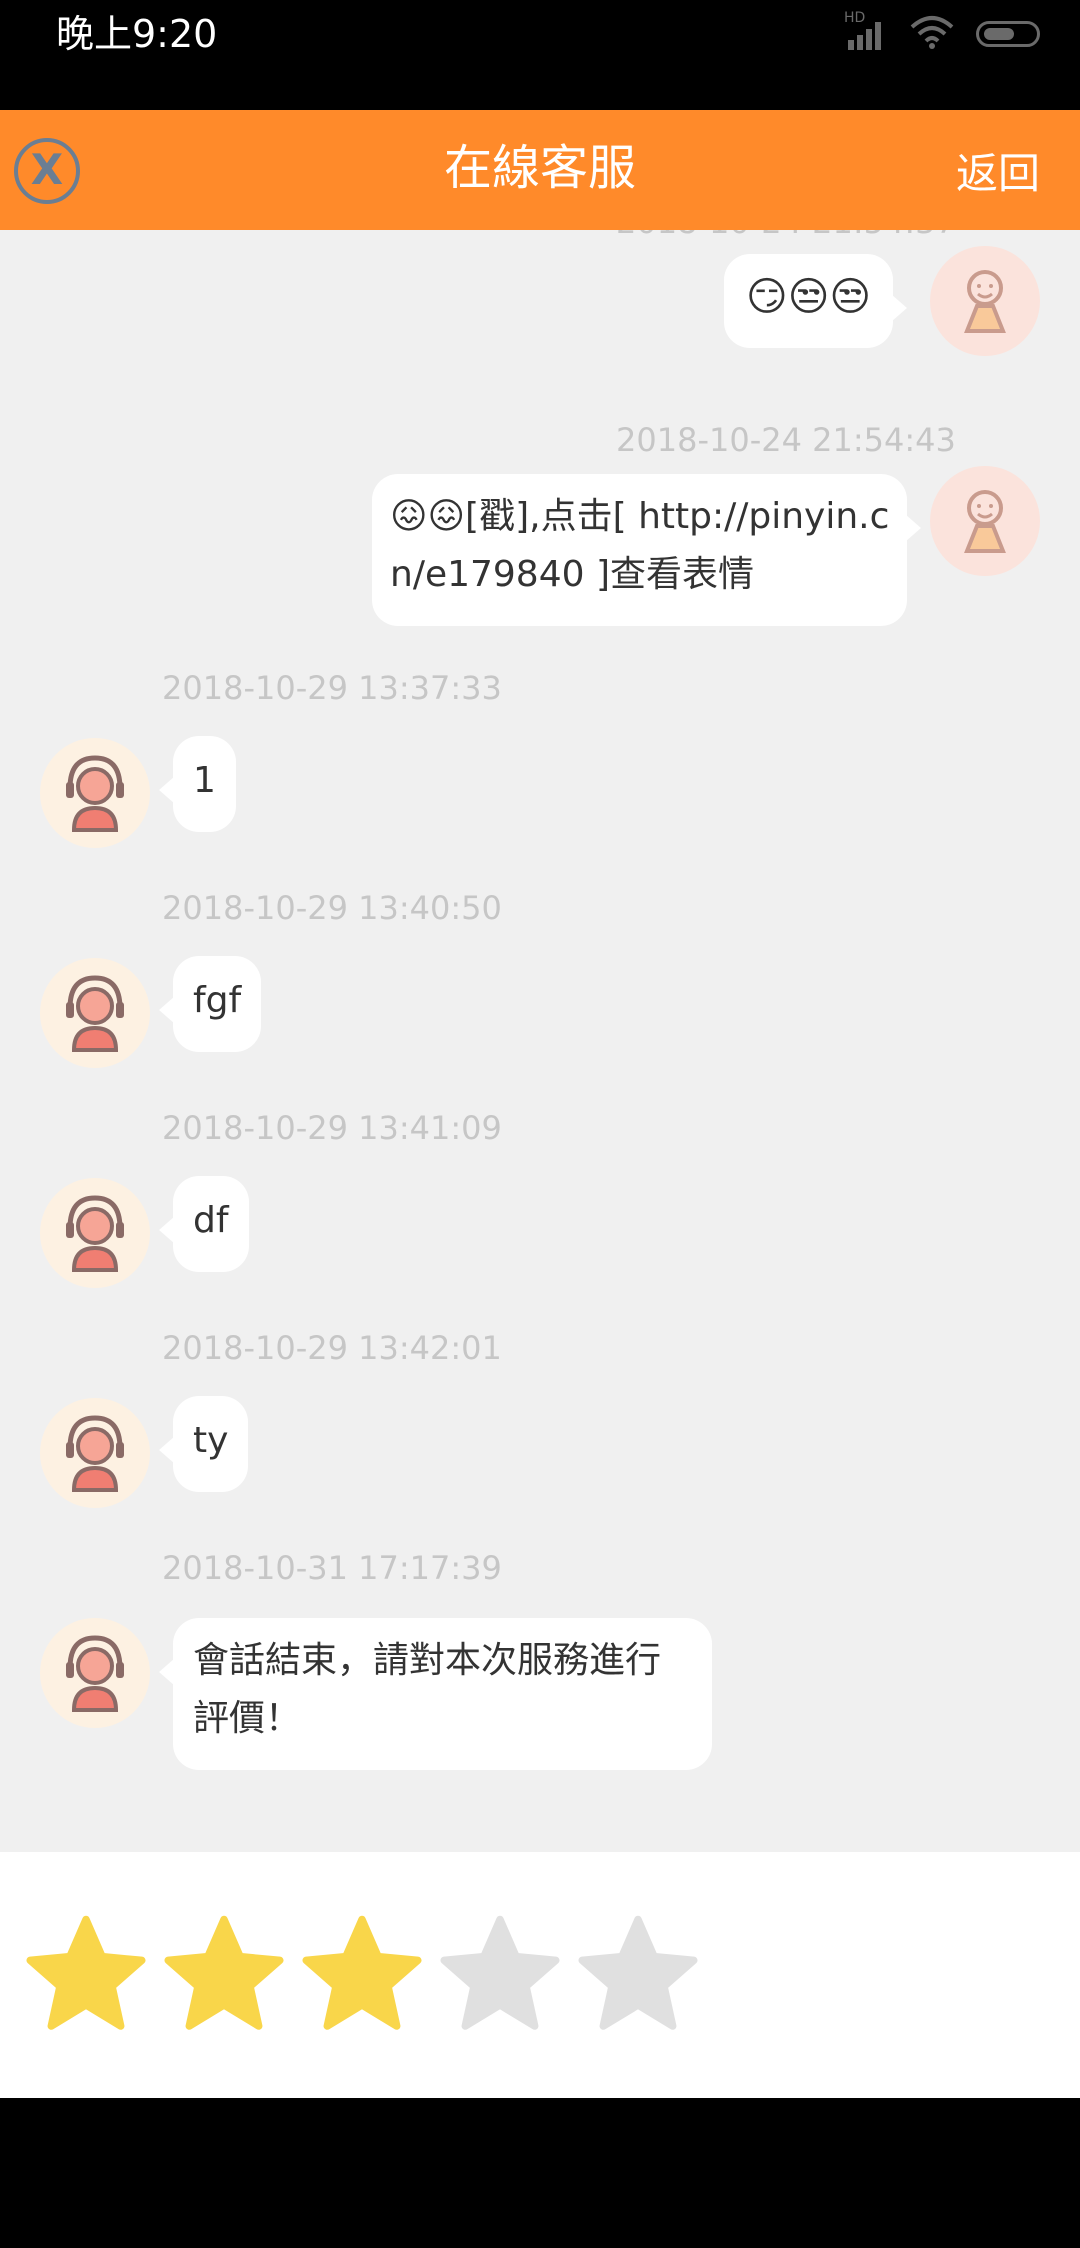  What do you see at coordinates (197, 784) in the screenshot?
I see `message-bubble: 1` at bounding box center [197, 784].